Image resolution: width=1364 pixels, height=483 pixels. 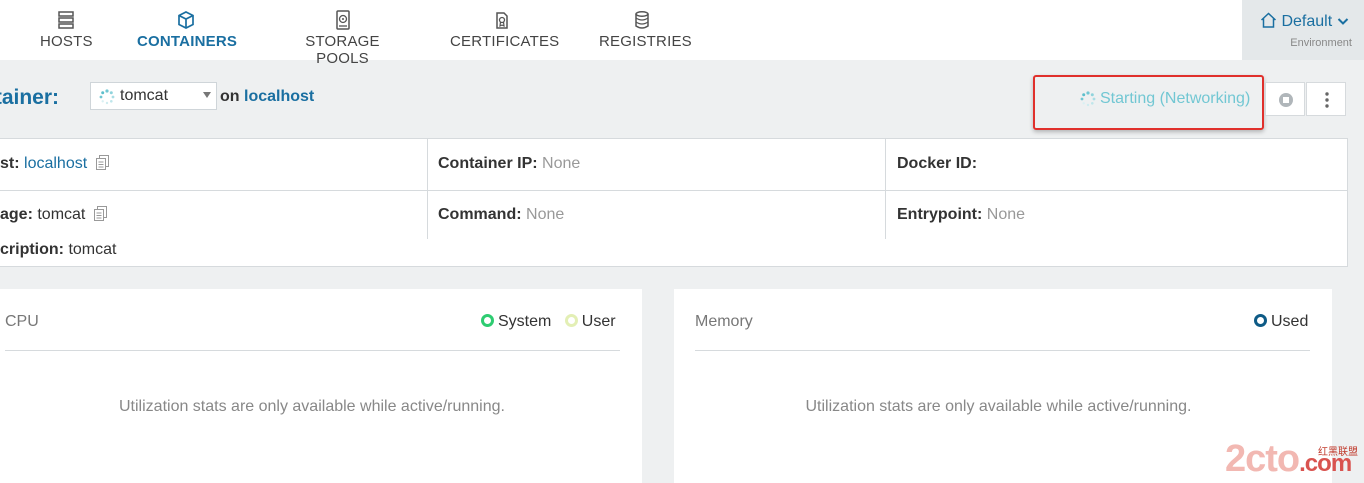 I want to click on status-text: Starting (Networking), so click(x=1175, y=98).